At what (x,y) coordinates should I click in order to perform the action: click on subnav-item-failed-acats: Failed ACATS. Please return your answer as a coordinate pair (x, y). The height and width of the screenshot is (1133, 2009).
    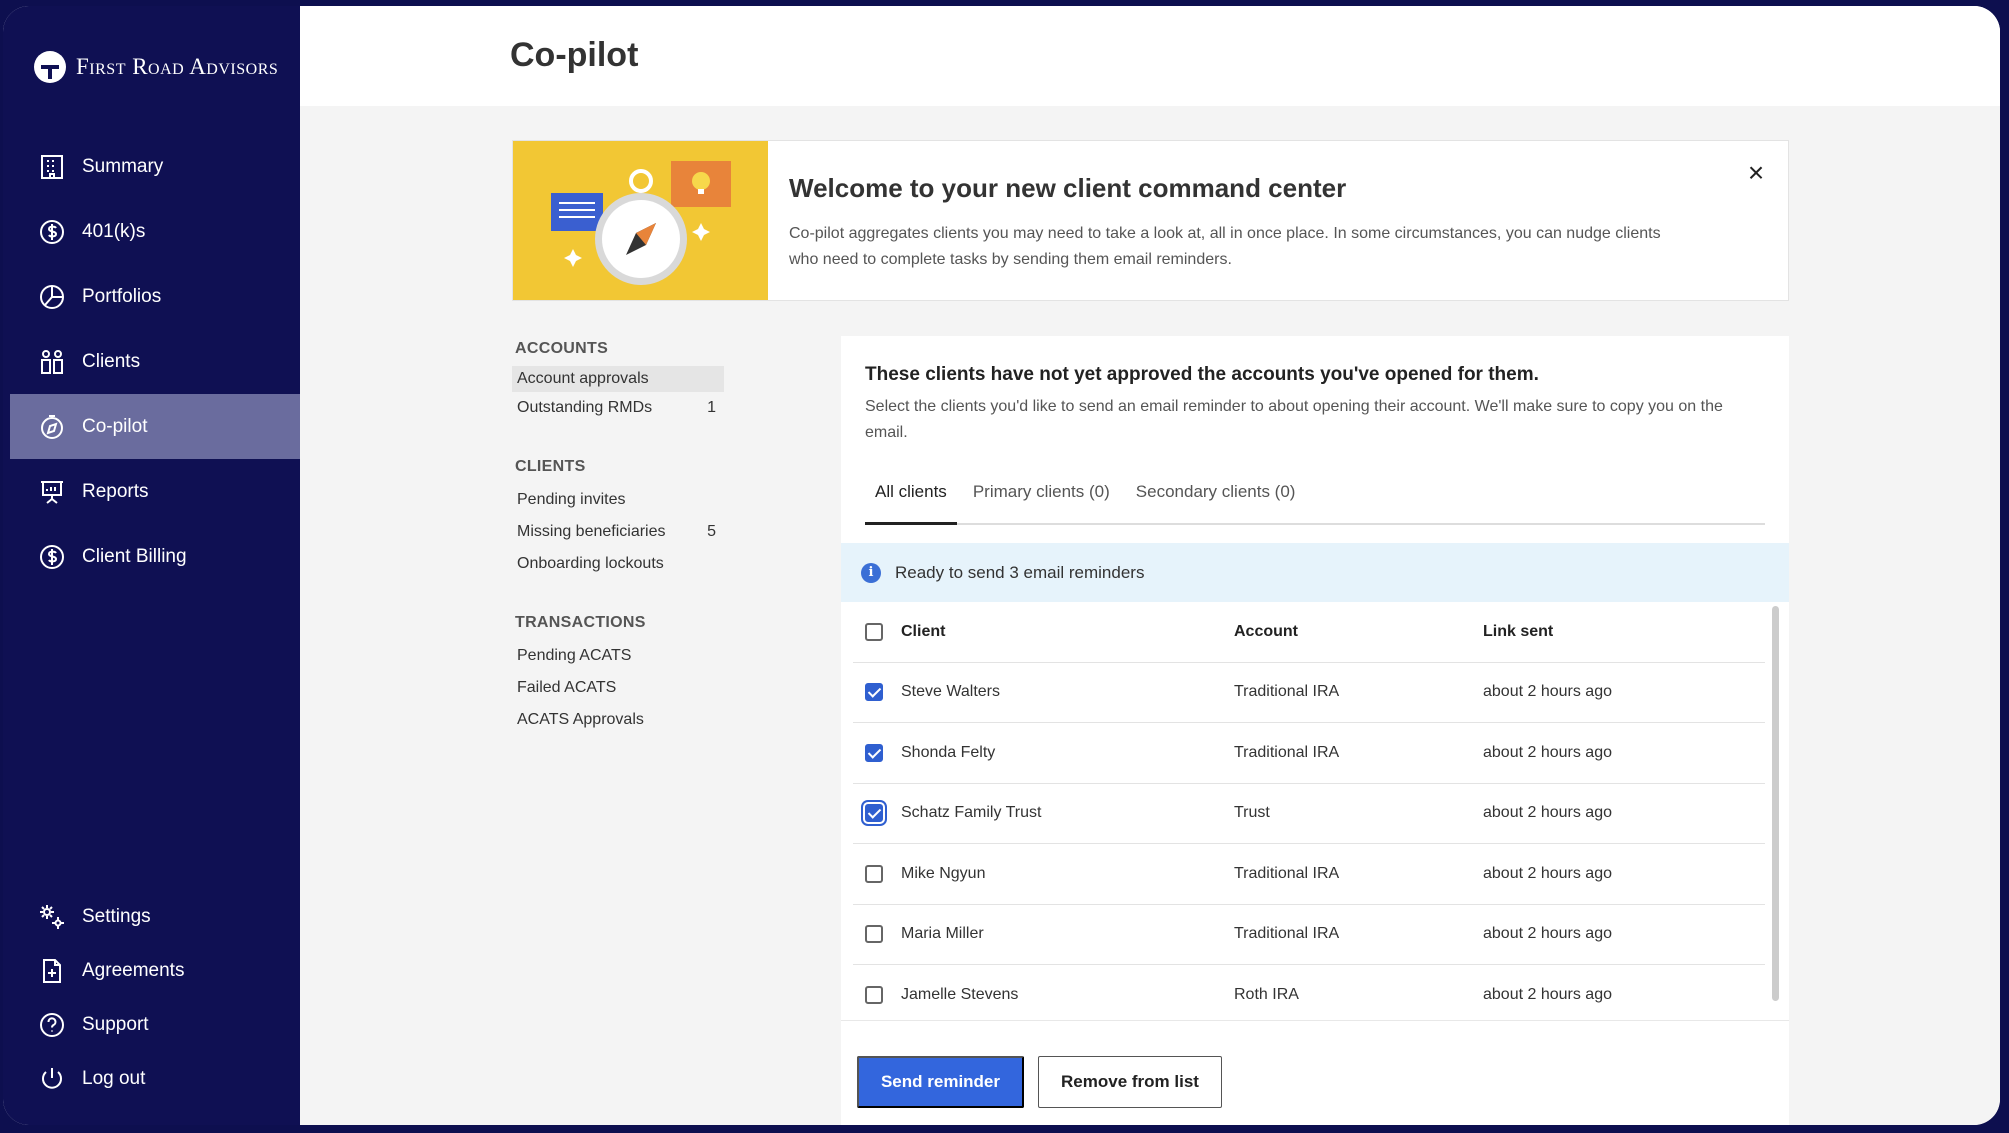
    Looking at the image, I should click on (618, 688).